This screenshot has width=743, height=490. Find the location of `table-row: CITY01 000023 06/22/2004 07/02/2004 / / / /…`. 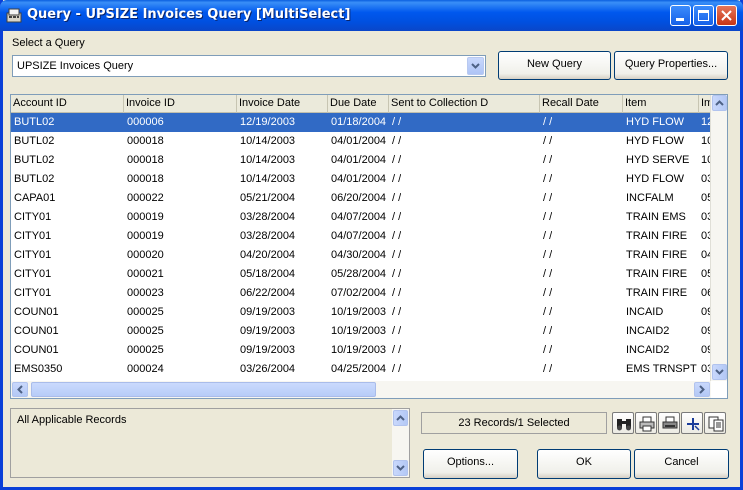

table-row: CITY01 000023 06/22/2004 07/02/2004 / / / /… is located at coordinates (362, 293).